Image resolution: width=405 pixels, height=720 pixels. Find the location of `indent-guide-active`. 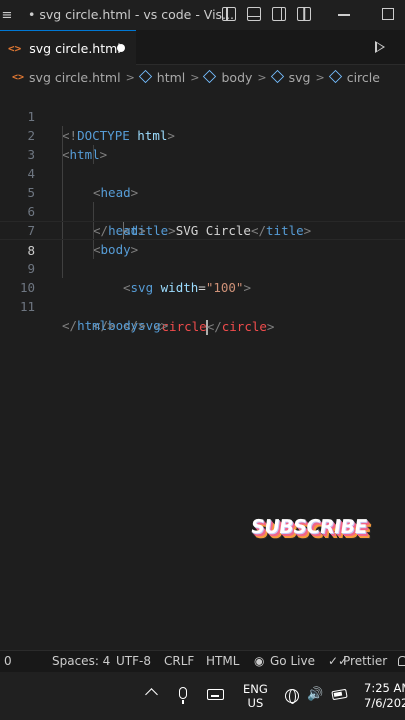

indent-guide-active is located at coordinates (123, 230).